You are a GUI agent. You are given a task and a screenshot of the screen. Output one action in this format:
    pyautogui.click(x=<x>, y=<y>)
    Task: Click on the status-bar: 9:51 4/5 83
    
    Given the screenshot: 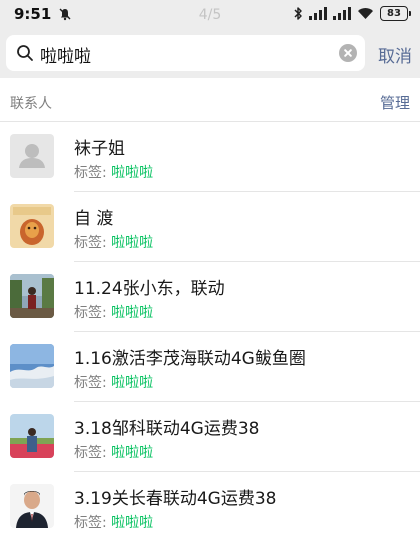 What is the action you would take?
    pyautogui.click(x=210, y=15)
    